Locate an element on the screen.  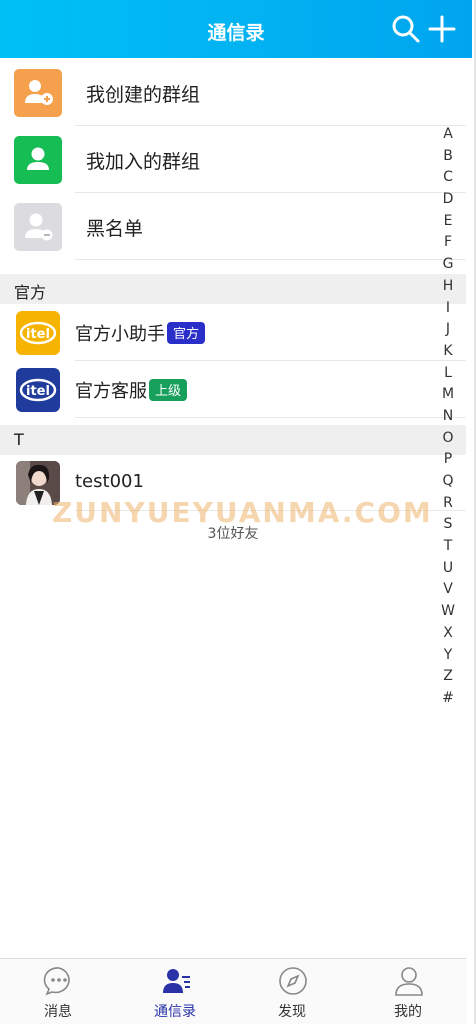
contact-name: test001 is located at coordinates (109, 481).